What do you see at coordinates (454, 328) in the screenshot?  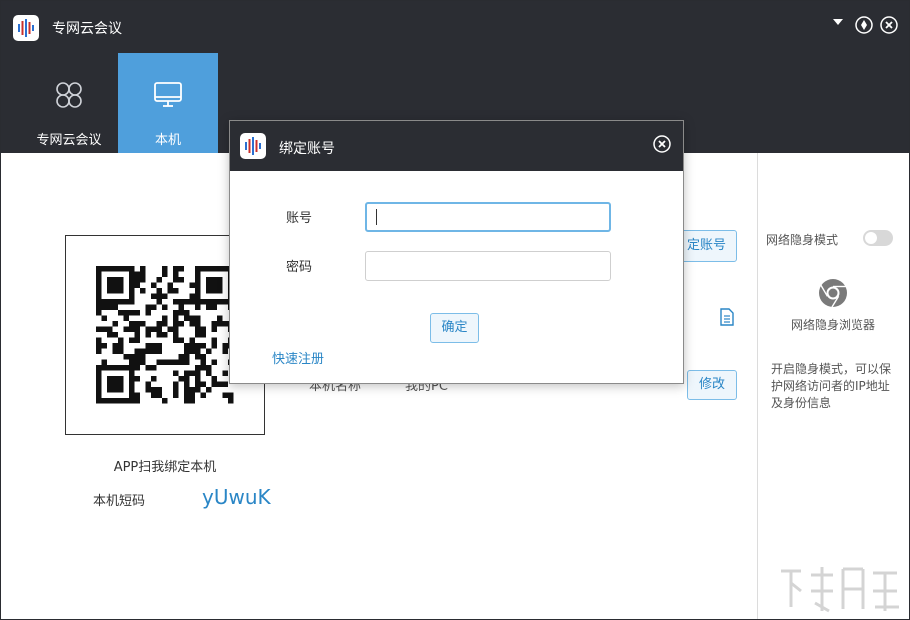 I see `confirm-button: 确定` at bounding box center [454, 328].